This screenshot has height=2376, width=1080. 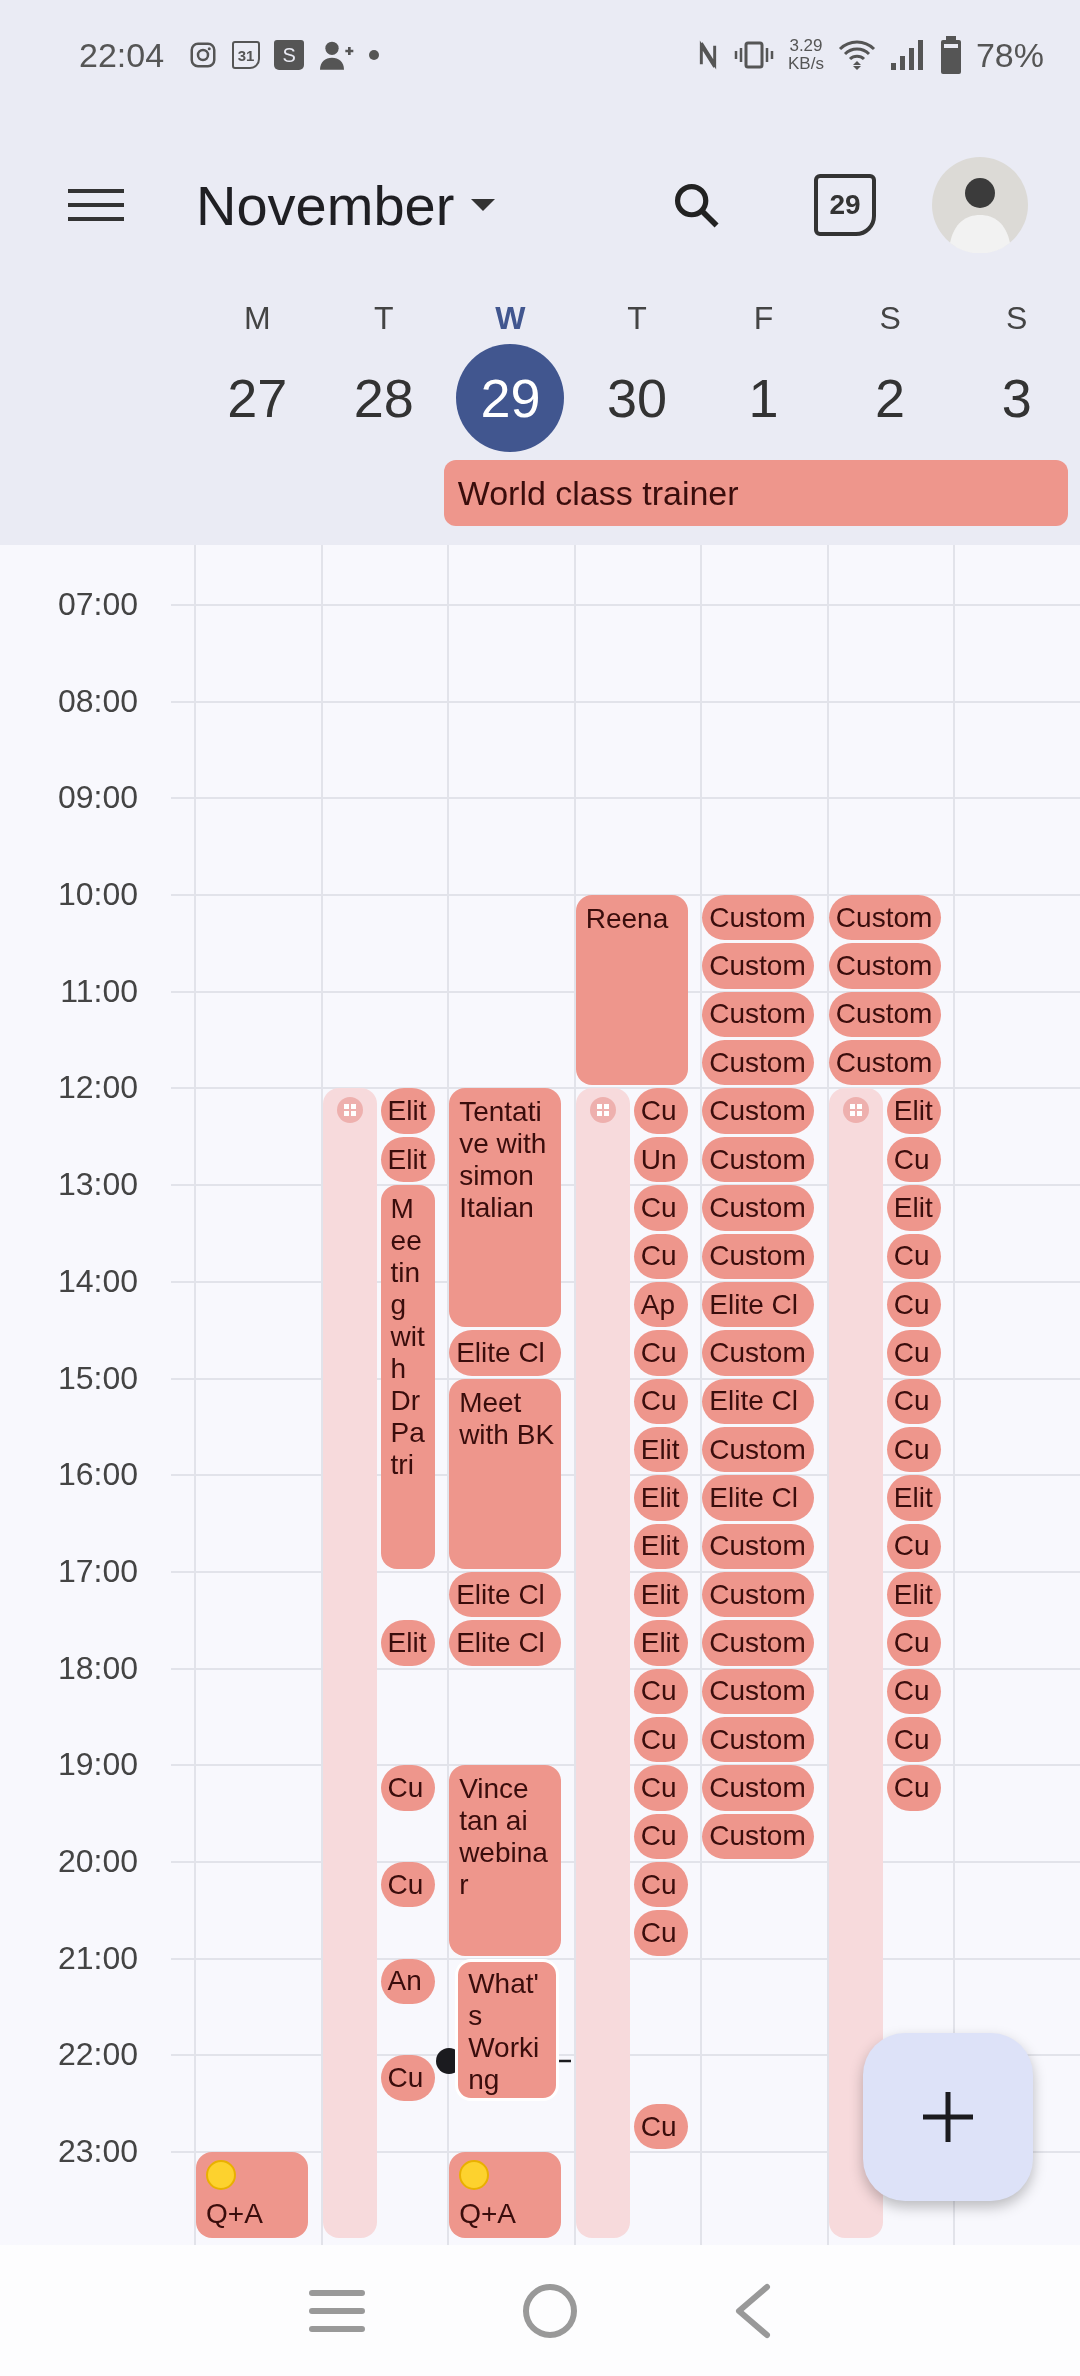 I want to click on month-selector: November, so click(x=346, y=205).